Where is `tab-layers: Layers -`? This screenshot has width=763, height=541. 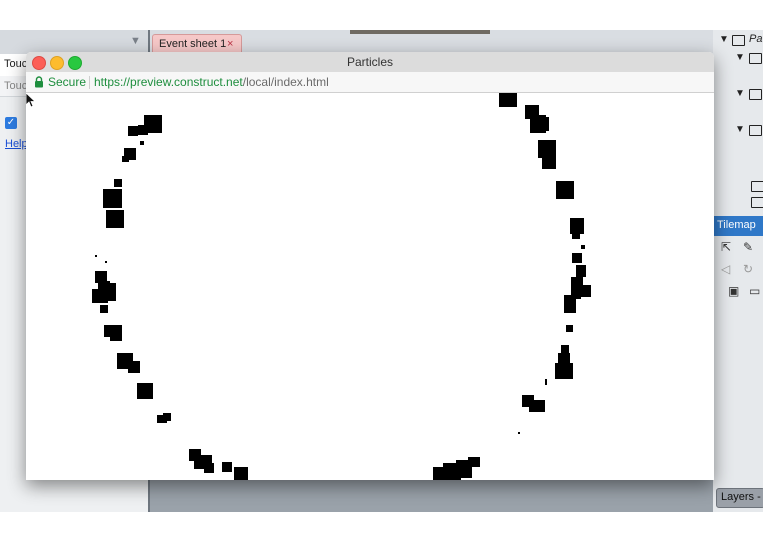
tab-layers: Layers - is located at coordinates (739, 498).